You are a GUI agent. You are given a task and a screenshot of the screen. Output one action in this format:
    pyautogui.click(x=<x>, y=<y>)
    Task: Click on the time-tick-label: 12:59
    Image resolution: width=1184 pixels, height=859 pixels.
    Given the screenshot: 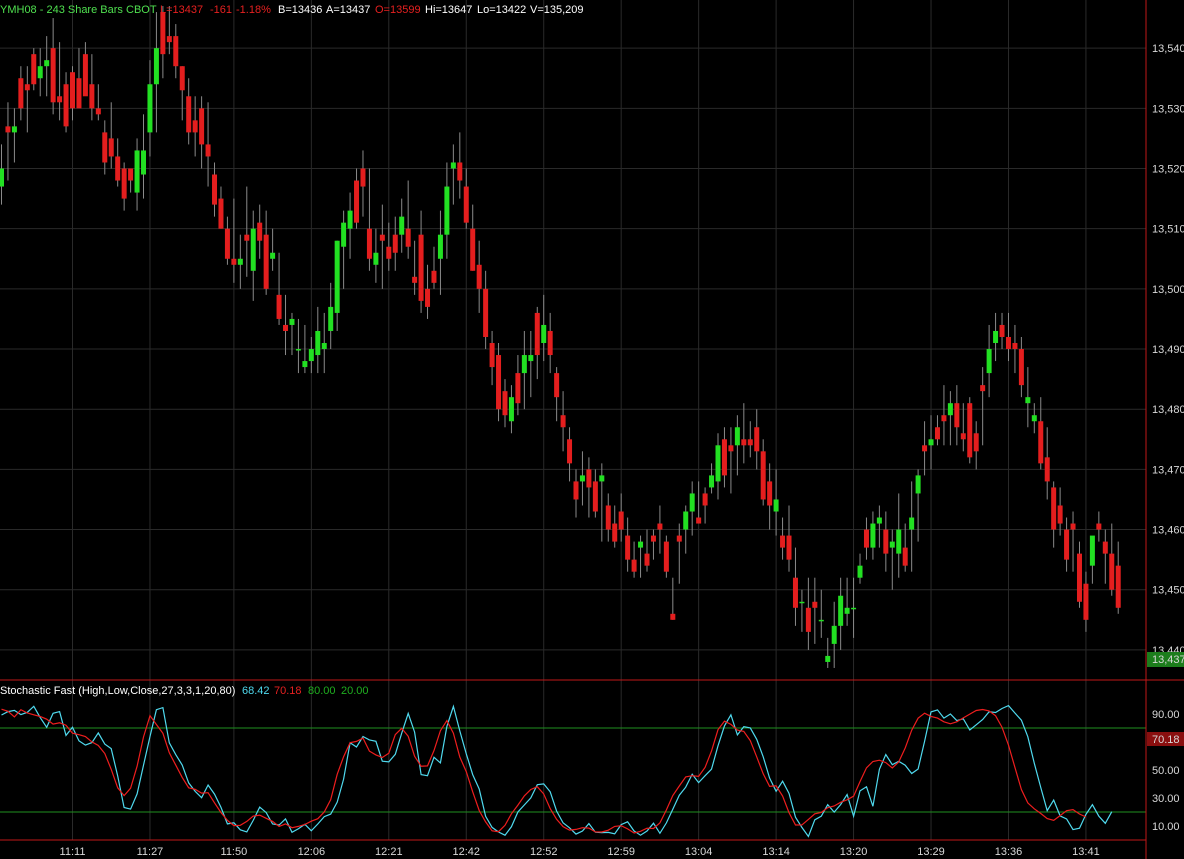 What is the action you would take?
    pyautogui.click(x=621, y=852)
    